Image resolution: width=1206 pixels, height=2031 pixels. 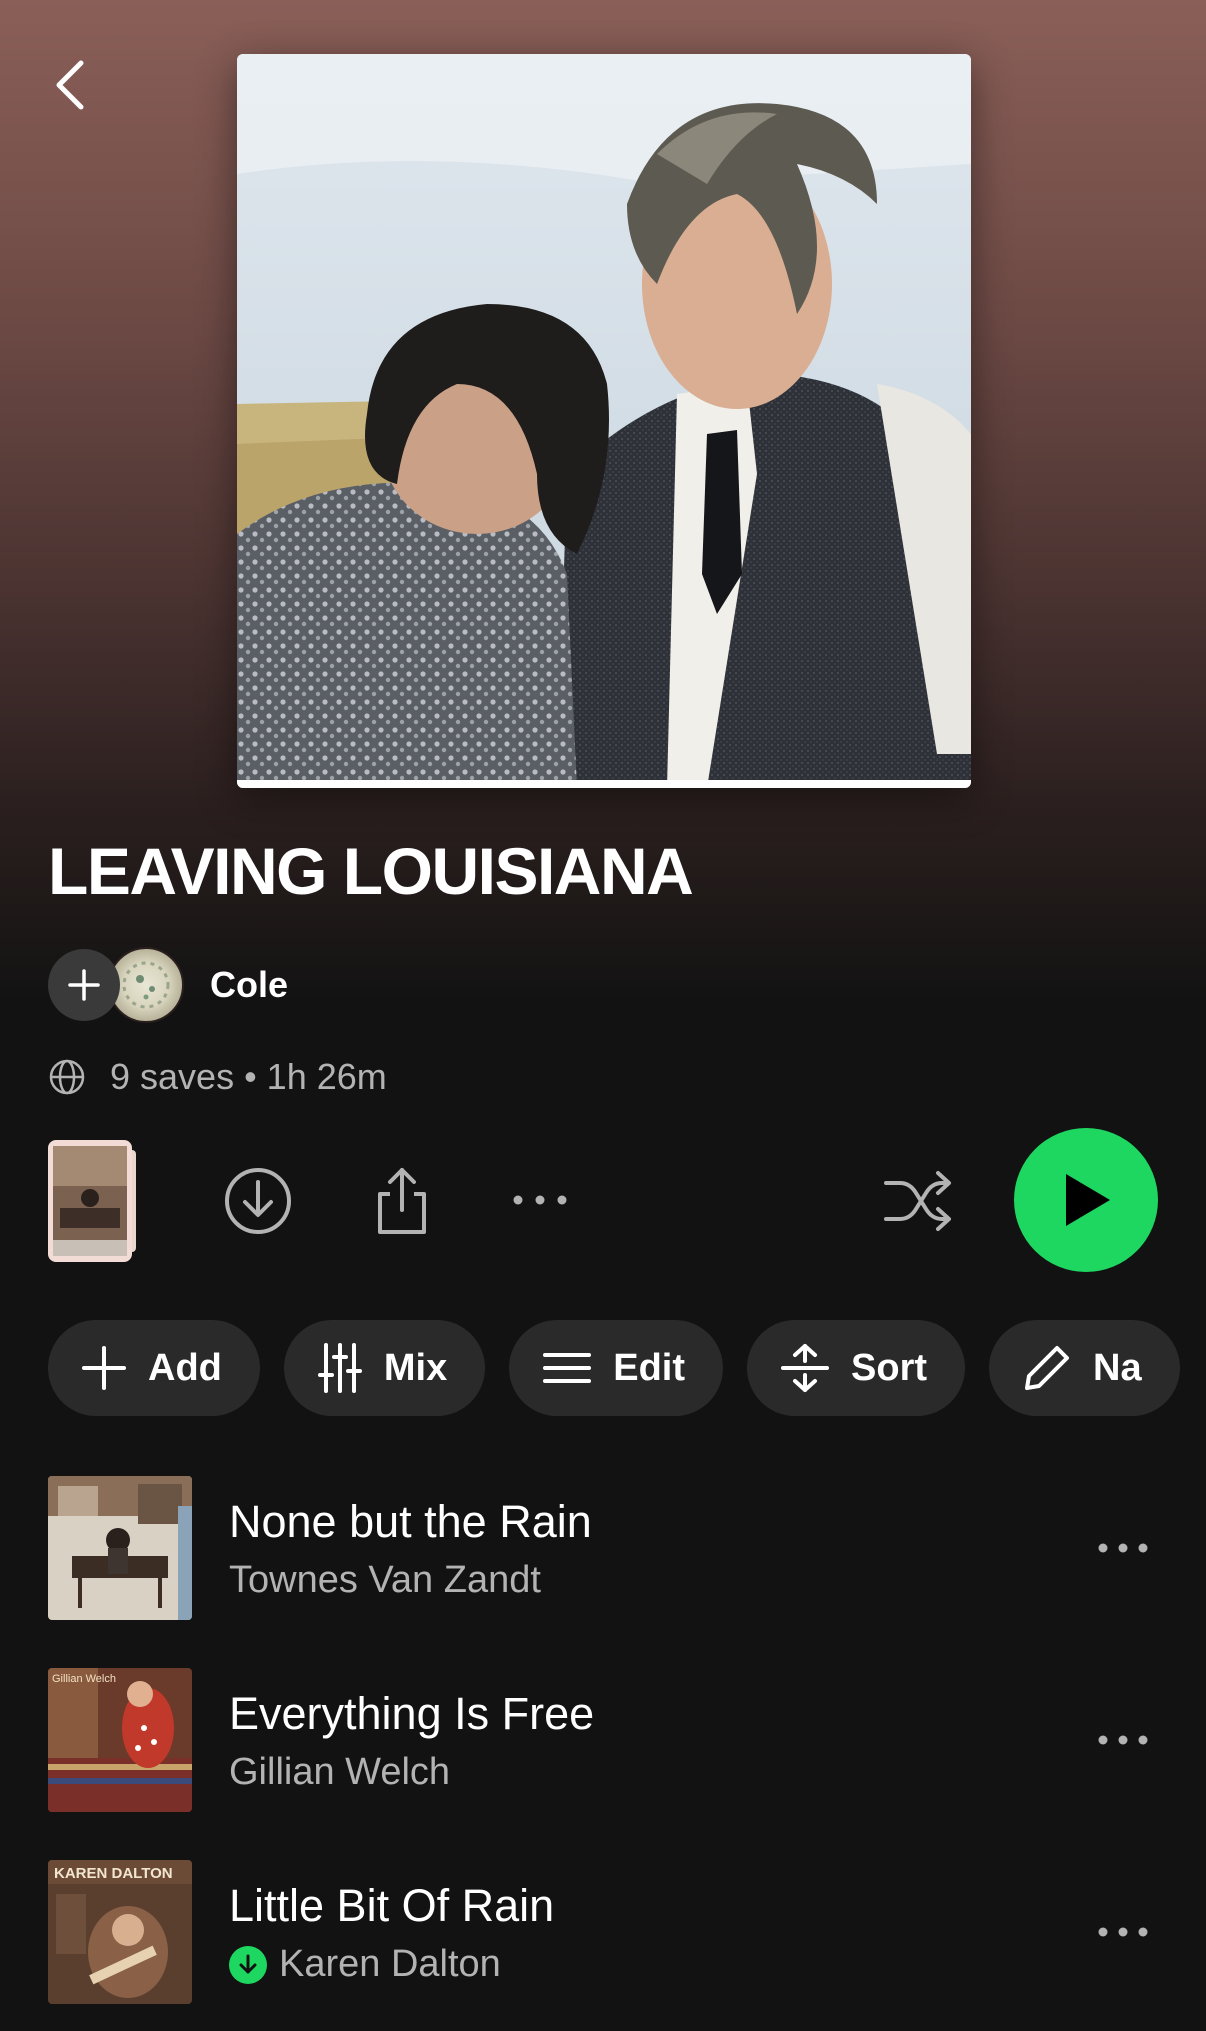 I want to click on download-button, so click(x=258, y=1201).